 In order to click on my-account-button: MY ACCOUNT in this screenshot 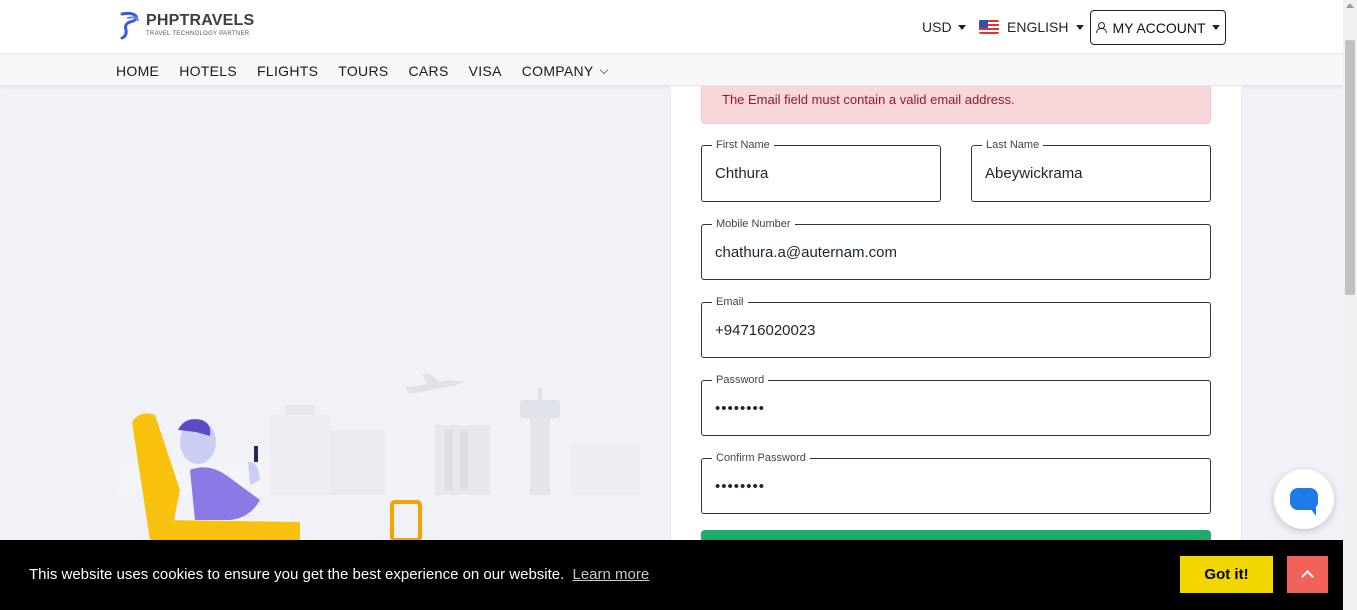, I will do `click(1158, 27)`.